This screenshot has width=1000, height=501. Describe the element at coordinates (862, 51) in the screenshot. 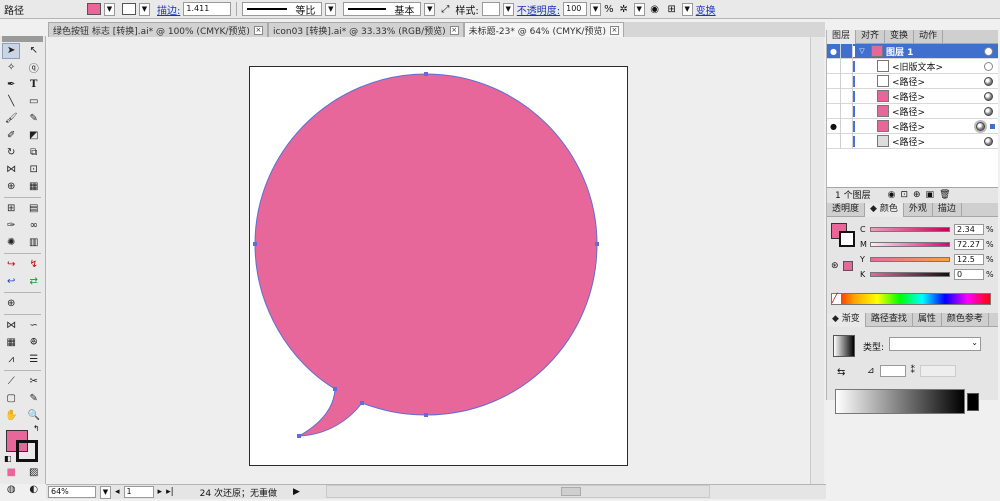

I see `disclosure-triangle-icon: ▽` at that location.